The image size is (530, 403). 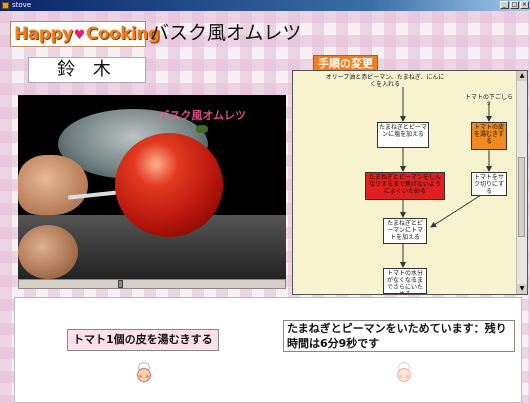 I want to click on recipe-title: バスク風オムレツ, so click(x=226, y=33).